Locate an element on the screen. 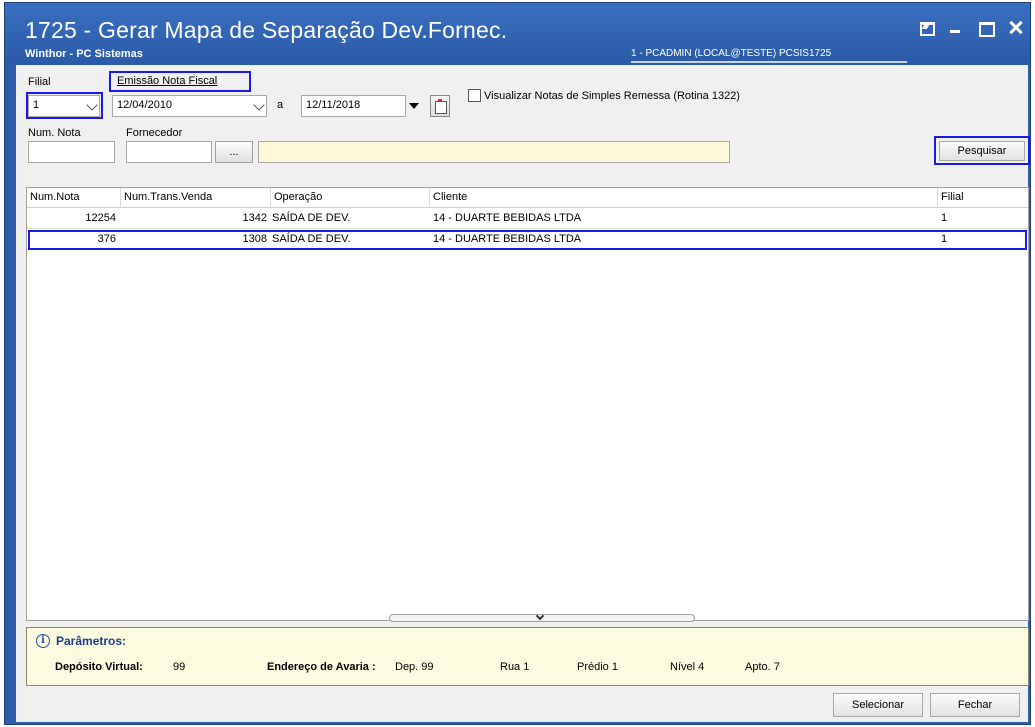 This screenshot has height=727, width=1035. date-to-field: 12/11/2018 is located at coordinates (353, 106).